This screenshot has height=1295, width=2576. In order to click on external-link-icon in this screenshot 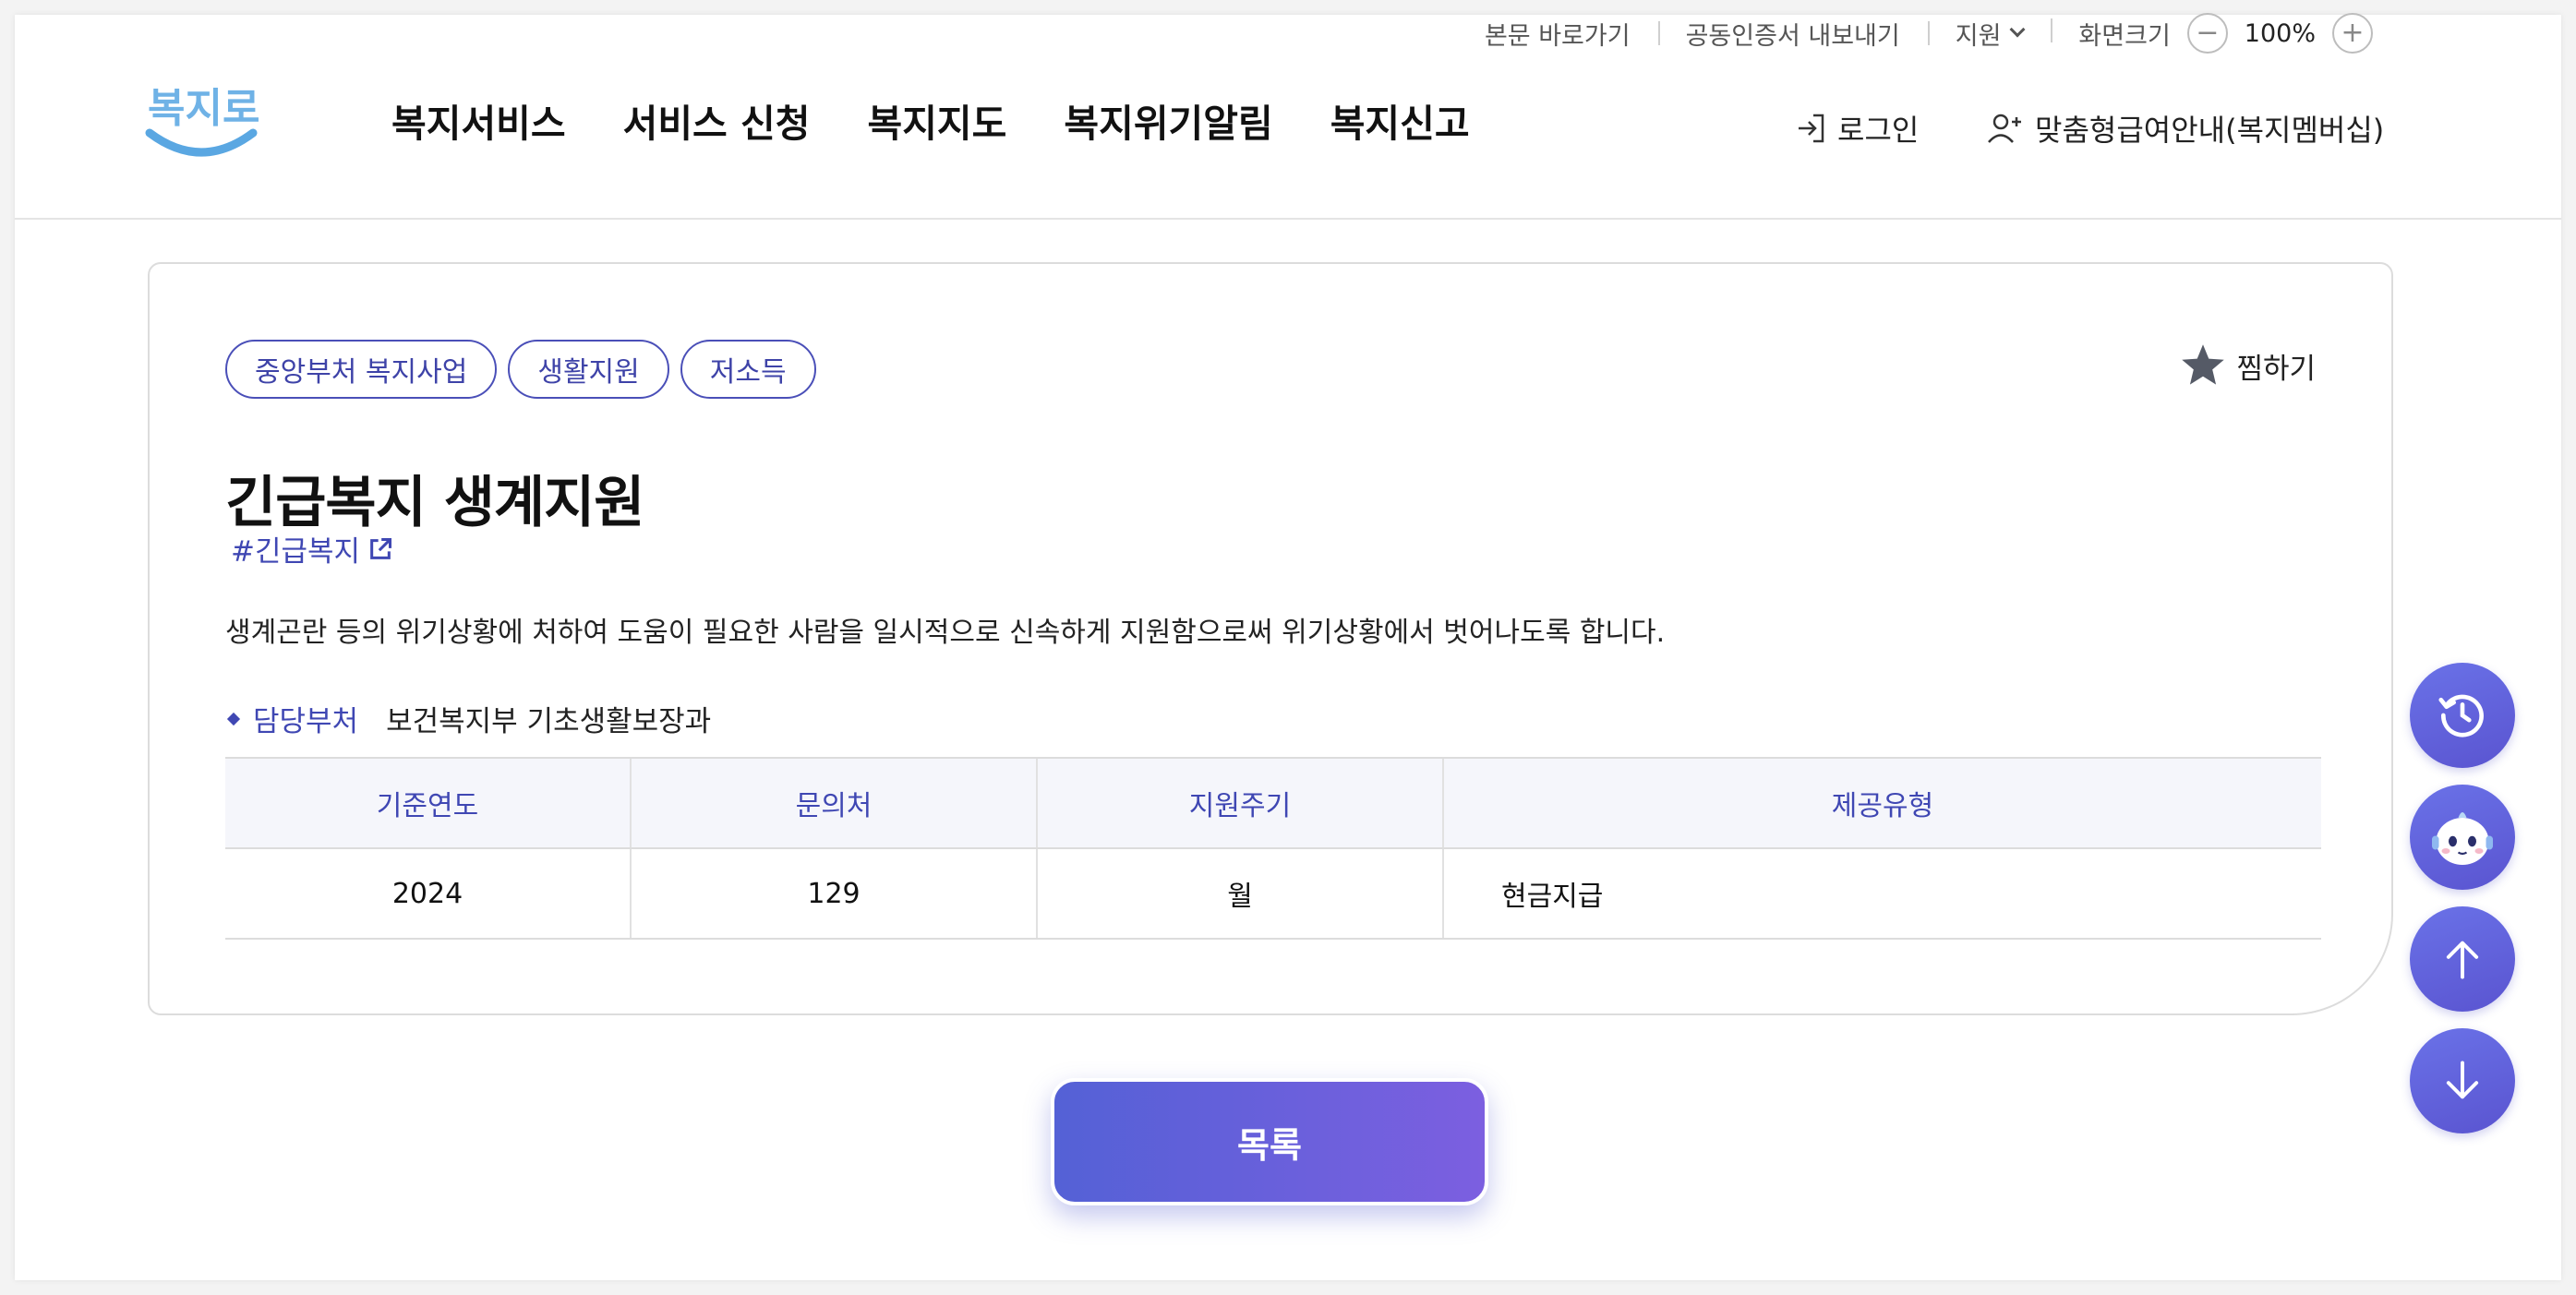, I will do `click(381, 548)`.